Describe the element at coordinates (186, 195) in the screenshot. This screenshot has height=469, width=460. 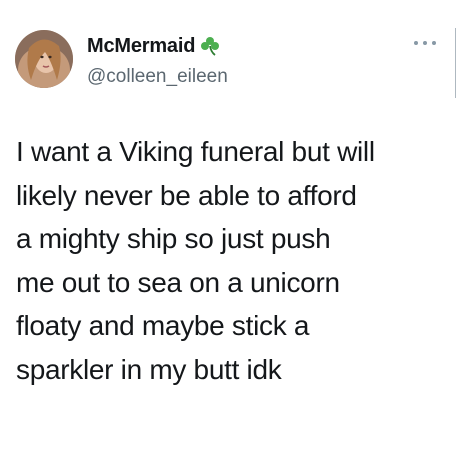
I see `tweet-line: likely never be able to afford` at that location.